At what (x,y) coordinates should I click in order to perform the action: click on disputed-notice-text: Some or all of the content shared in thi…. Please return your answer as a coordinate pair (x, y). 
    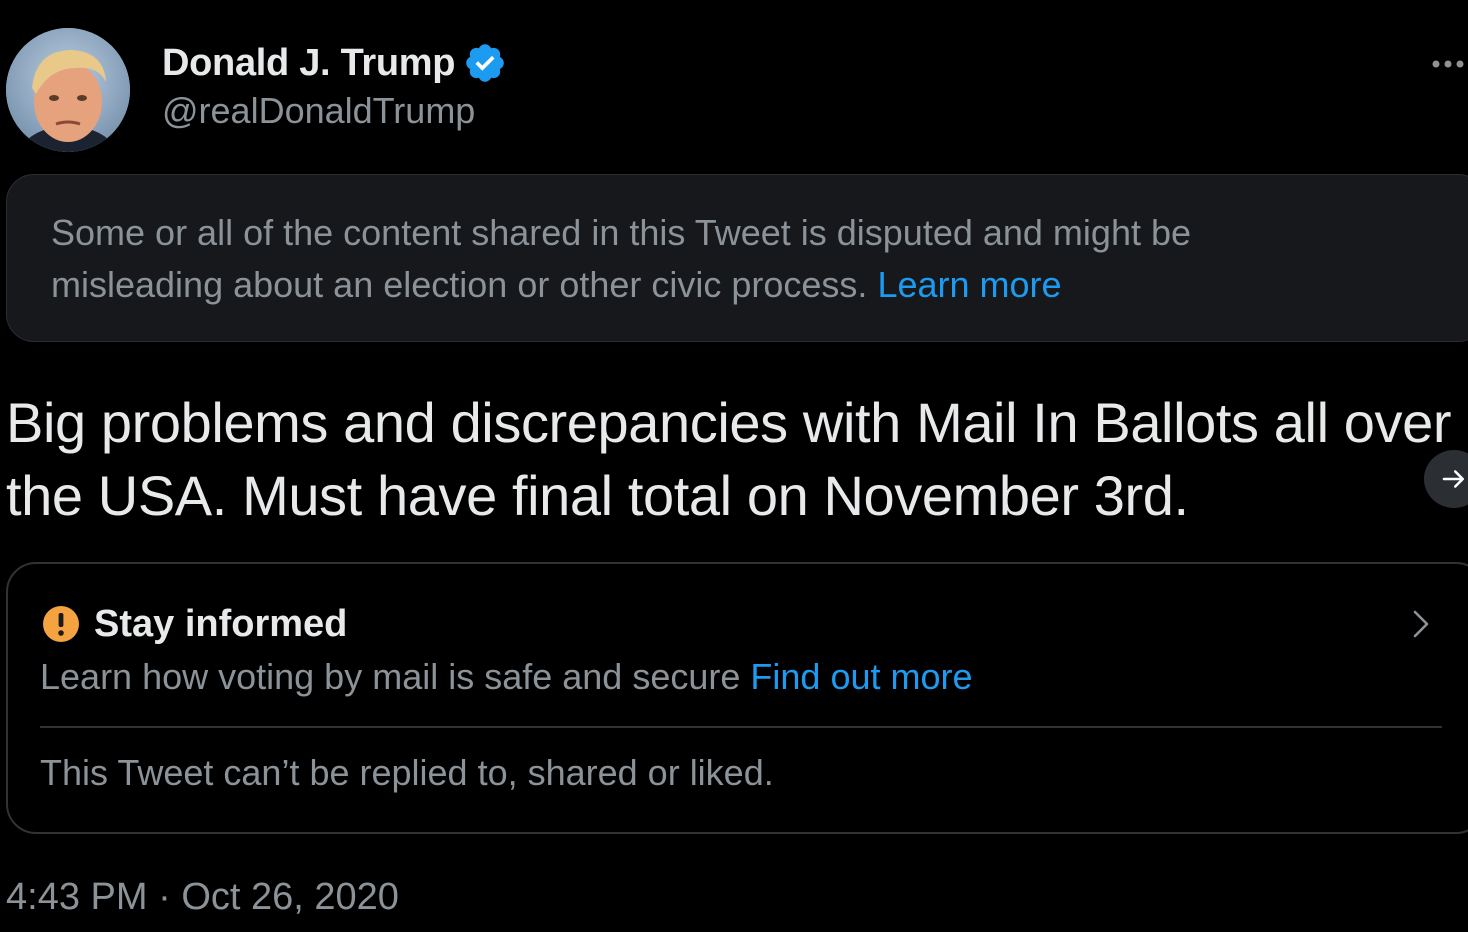
    Looking at the image, I should click on (701, 259).